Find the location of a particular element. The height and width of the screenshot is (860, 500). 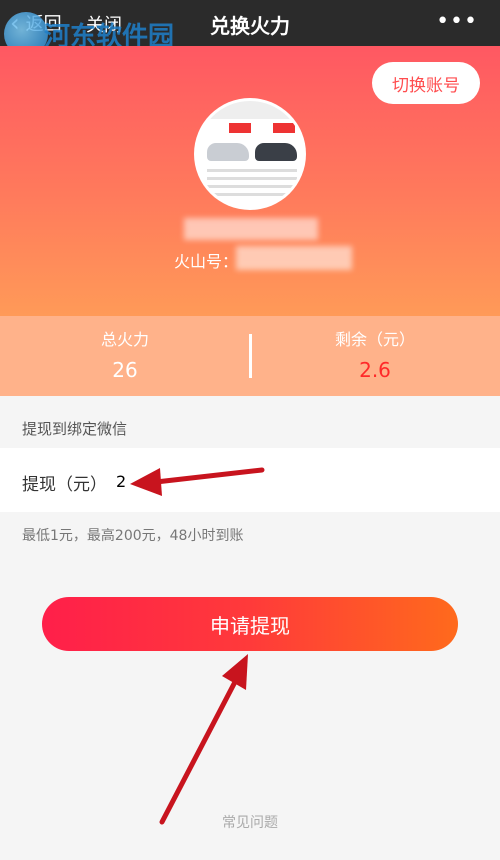

switch-account-button: 切换账号 is located at coordinates (426, 83).